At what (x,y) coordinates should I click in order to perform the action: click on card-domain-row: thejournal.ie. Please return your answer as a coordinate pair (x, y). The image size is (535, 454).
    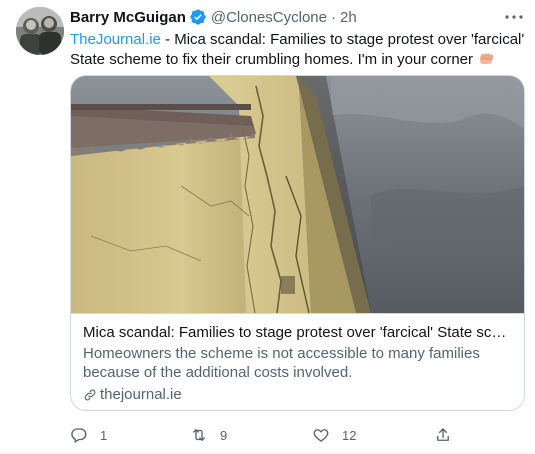
    Looking at the image, I should click on (298, 394).